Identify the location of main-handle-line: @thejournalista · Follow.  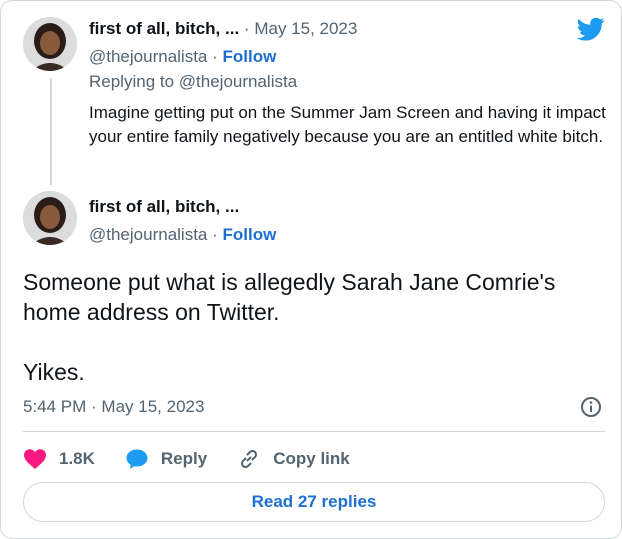
(182, 235).